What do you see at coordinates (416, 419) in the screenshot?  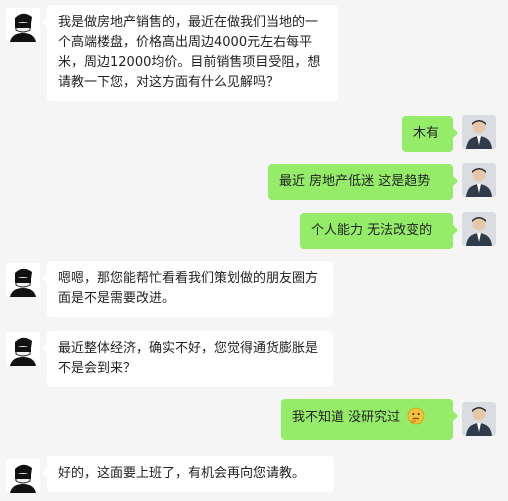 I see `thinking-face-icon` at bounding box center [416, 419].